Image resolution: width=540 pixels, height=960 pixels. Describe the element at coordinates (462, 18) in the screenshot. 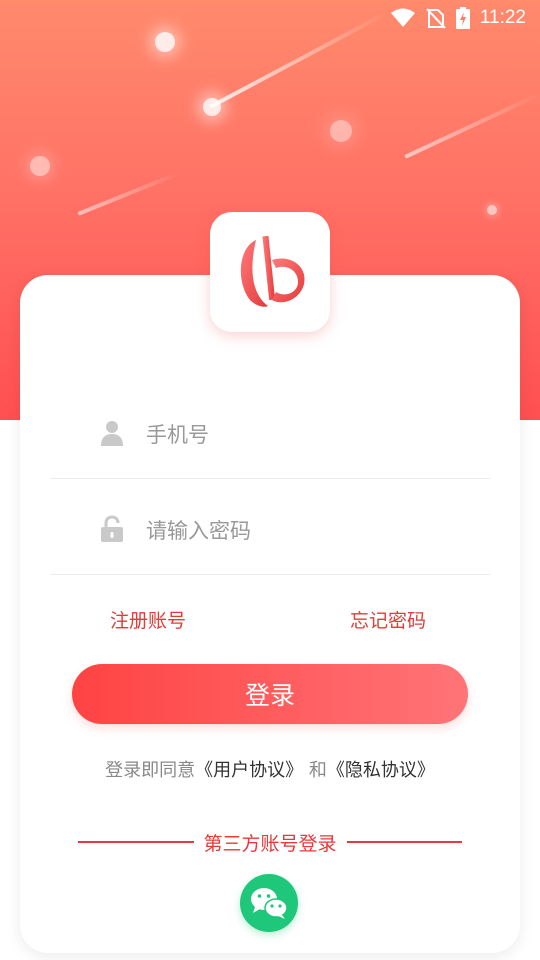

I see `battery-charging-icon` at that location.